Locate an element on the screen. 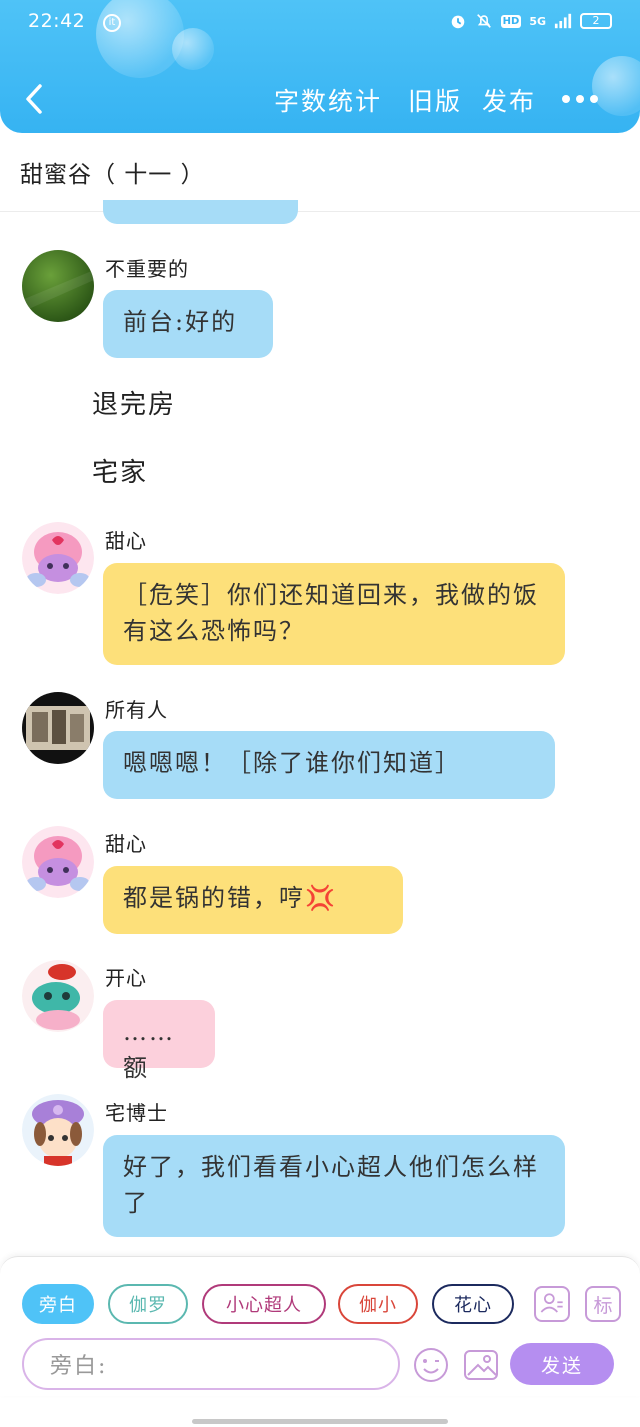 This screenshot has height=1427, width=640. role-chip-jiaxiao: 伽小 is located at coordinates (378, 1304).